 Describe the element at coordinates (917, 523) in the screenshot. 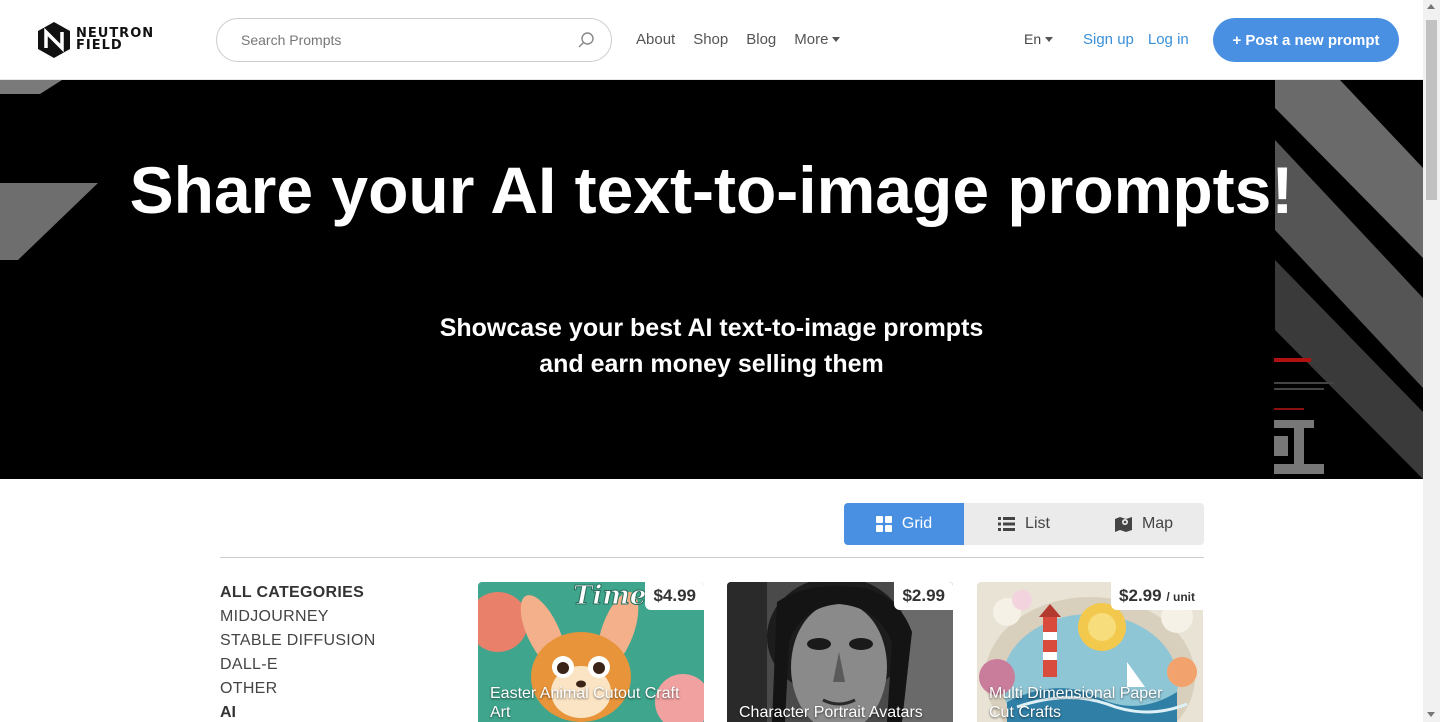

I see `view-grid-label: Grid` at that location.